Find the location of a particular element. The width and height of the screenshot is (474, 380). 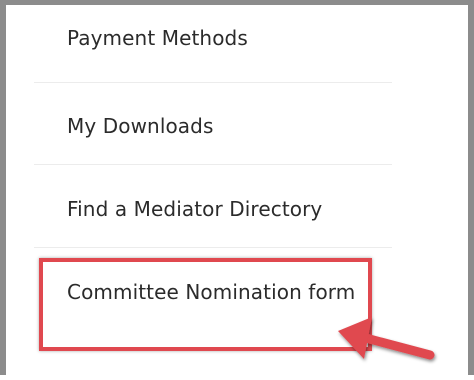

menu-item-label: Payment Methods is located at coordinates (157, 38).